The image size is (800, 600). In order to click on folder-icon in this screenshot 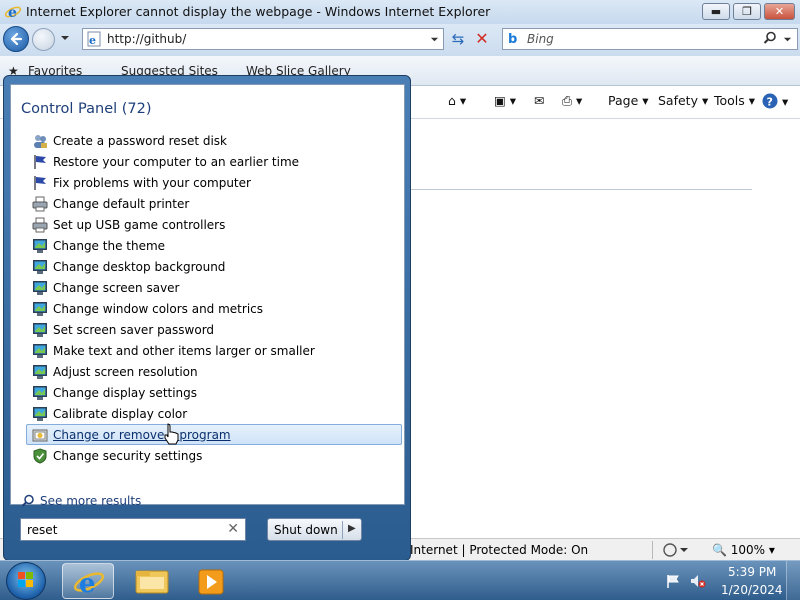, I will do `click(152, 582)`.